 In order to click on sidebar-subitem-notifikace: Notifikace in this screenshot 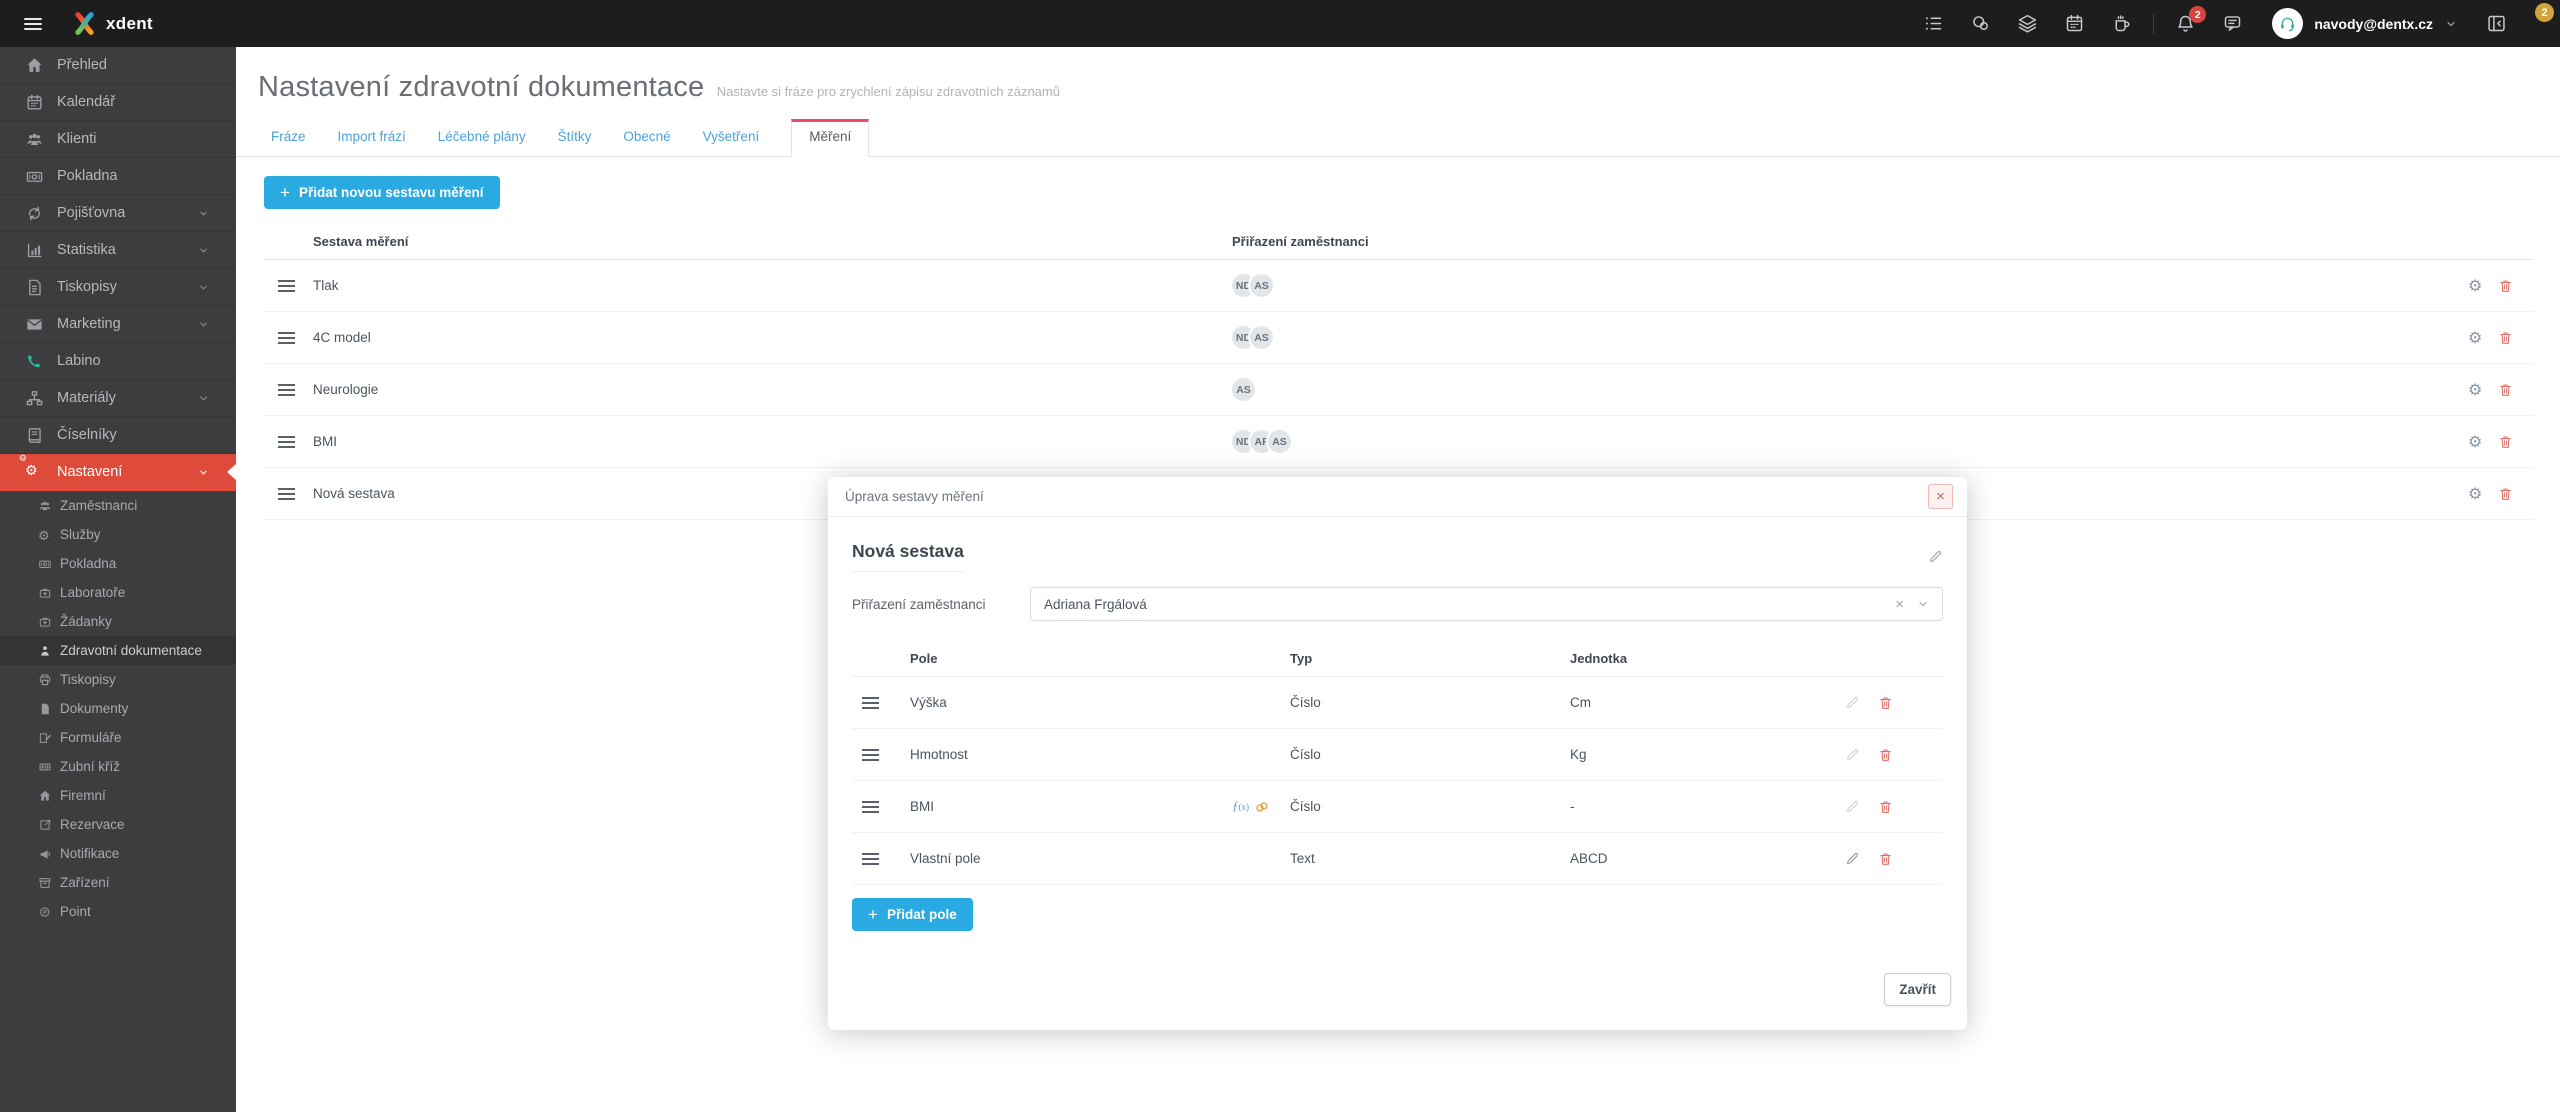, I will do `click(118, 853)`.